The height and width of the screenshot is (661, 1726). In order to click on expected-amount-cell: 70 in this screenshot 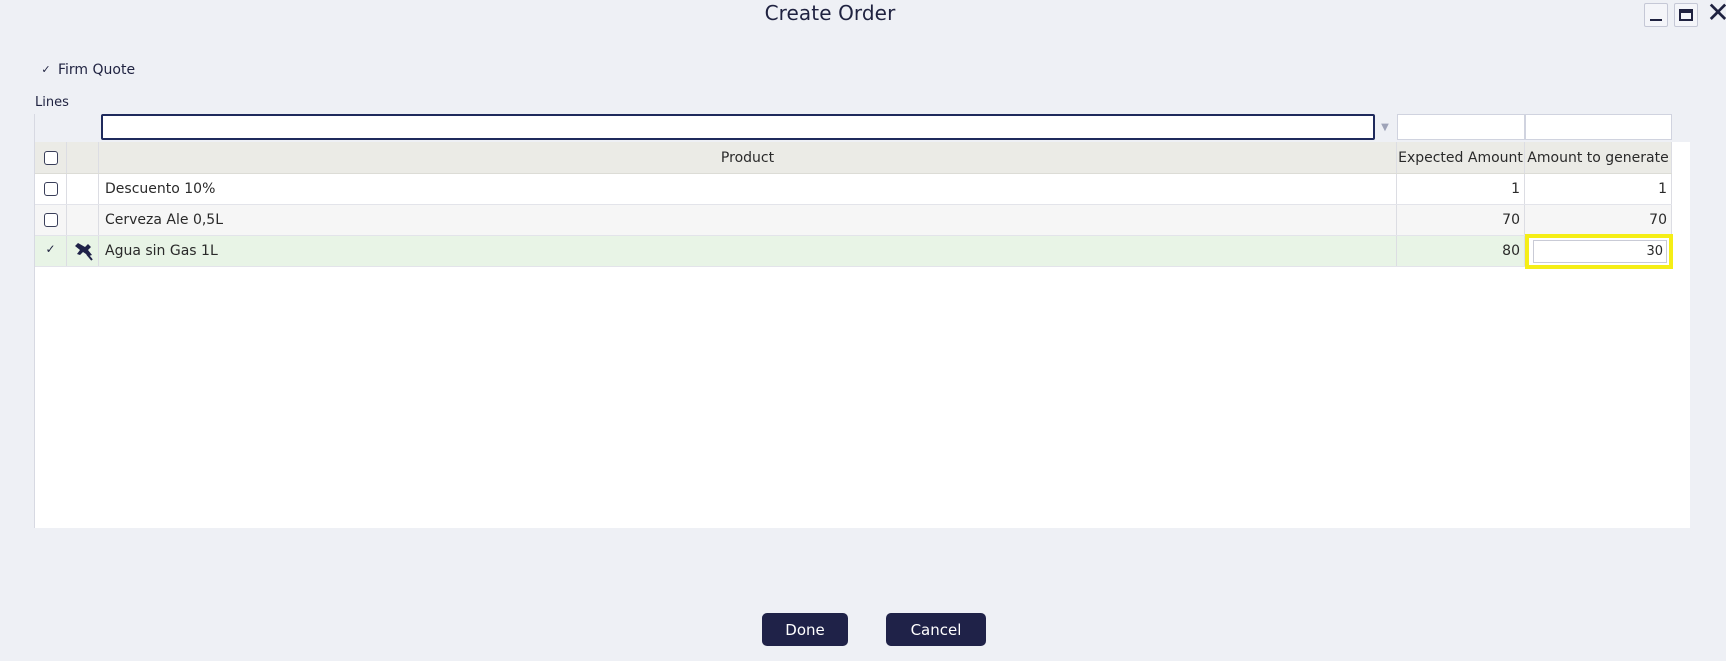, I will do `click(1461, 220)`.